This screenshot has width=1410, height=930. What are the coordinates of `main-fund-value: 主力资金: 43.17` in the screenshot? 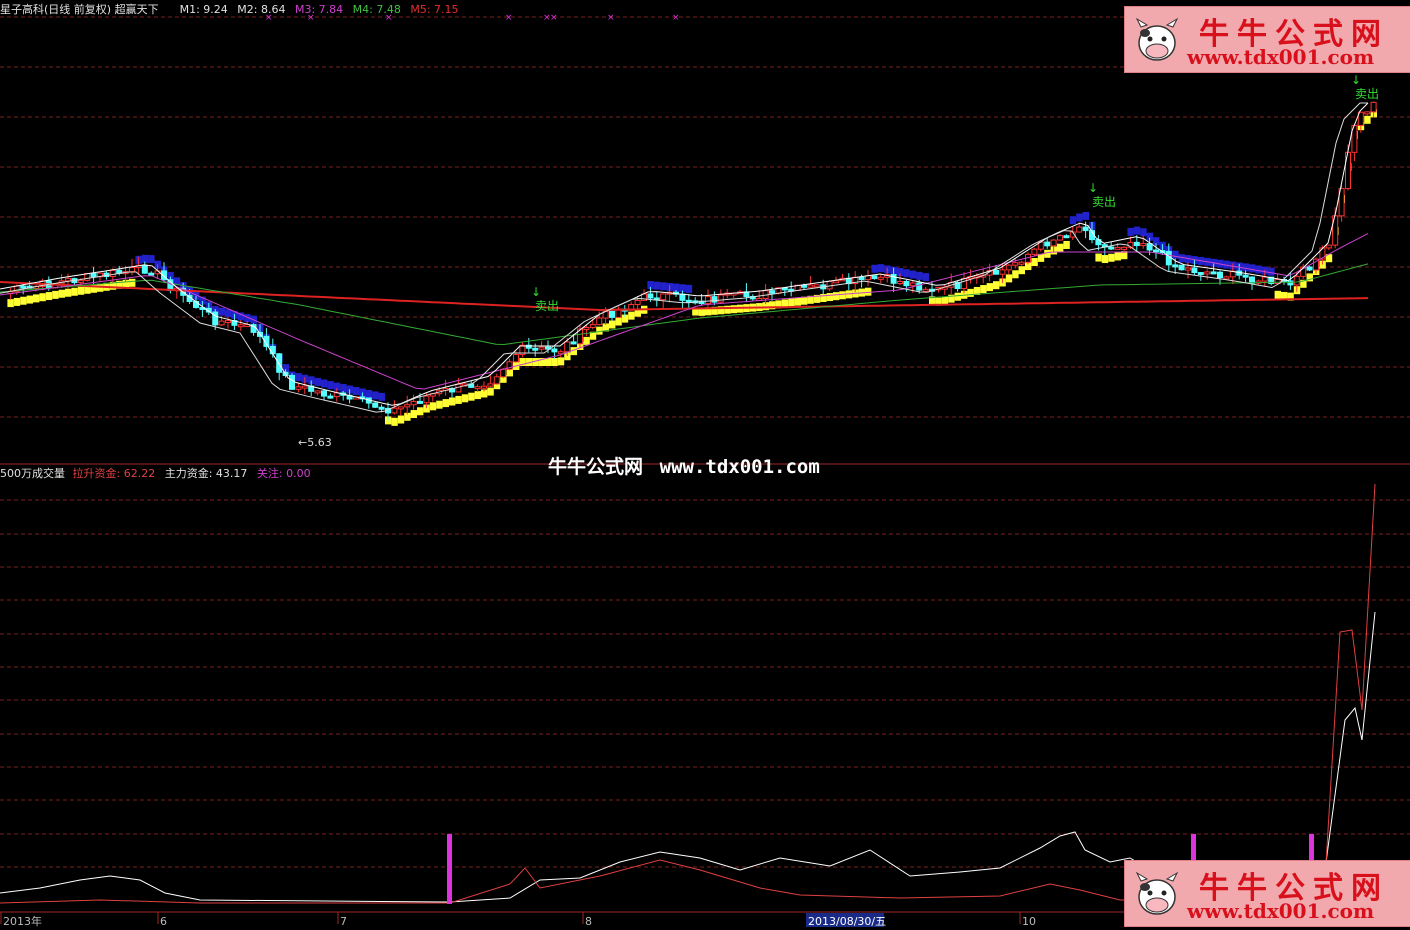 It's located at (206, 473).